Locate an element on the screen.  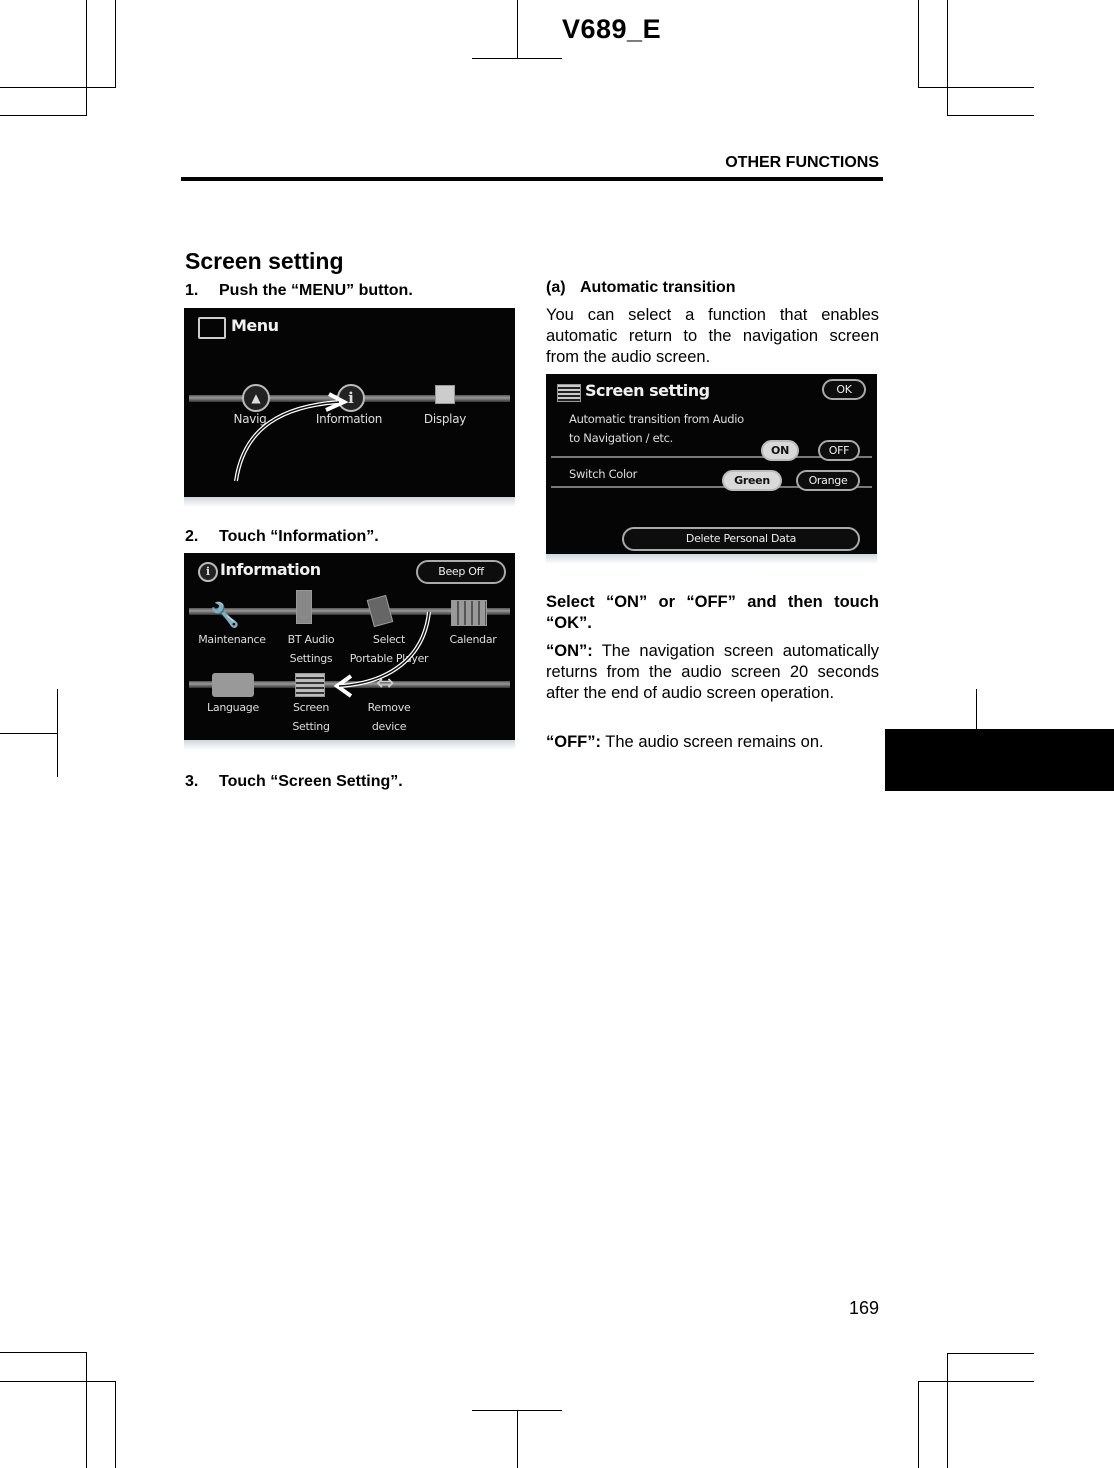
book-icon is located at coordinates (233, 685).